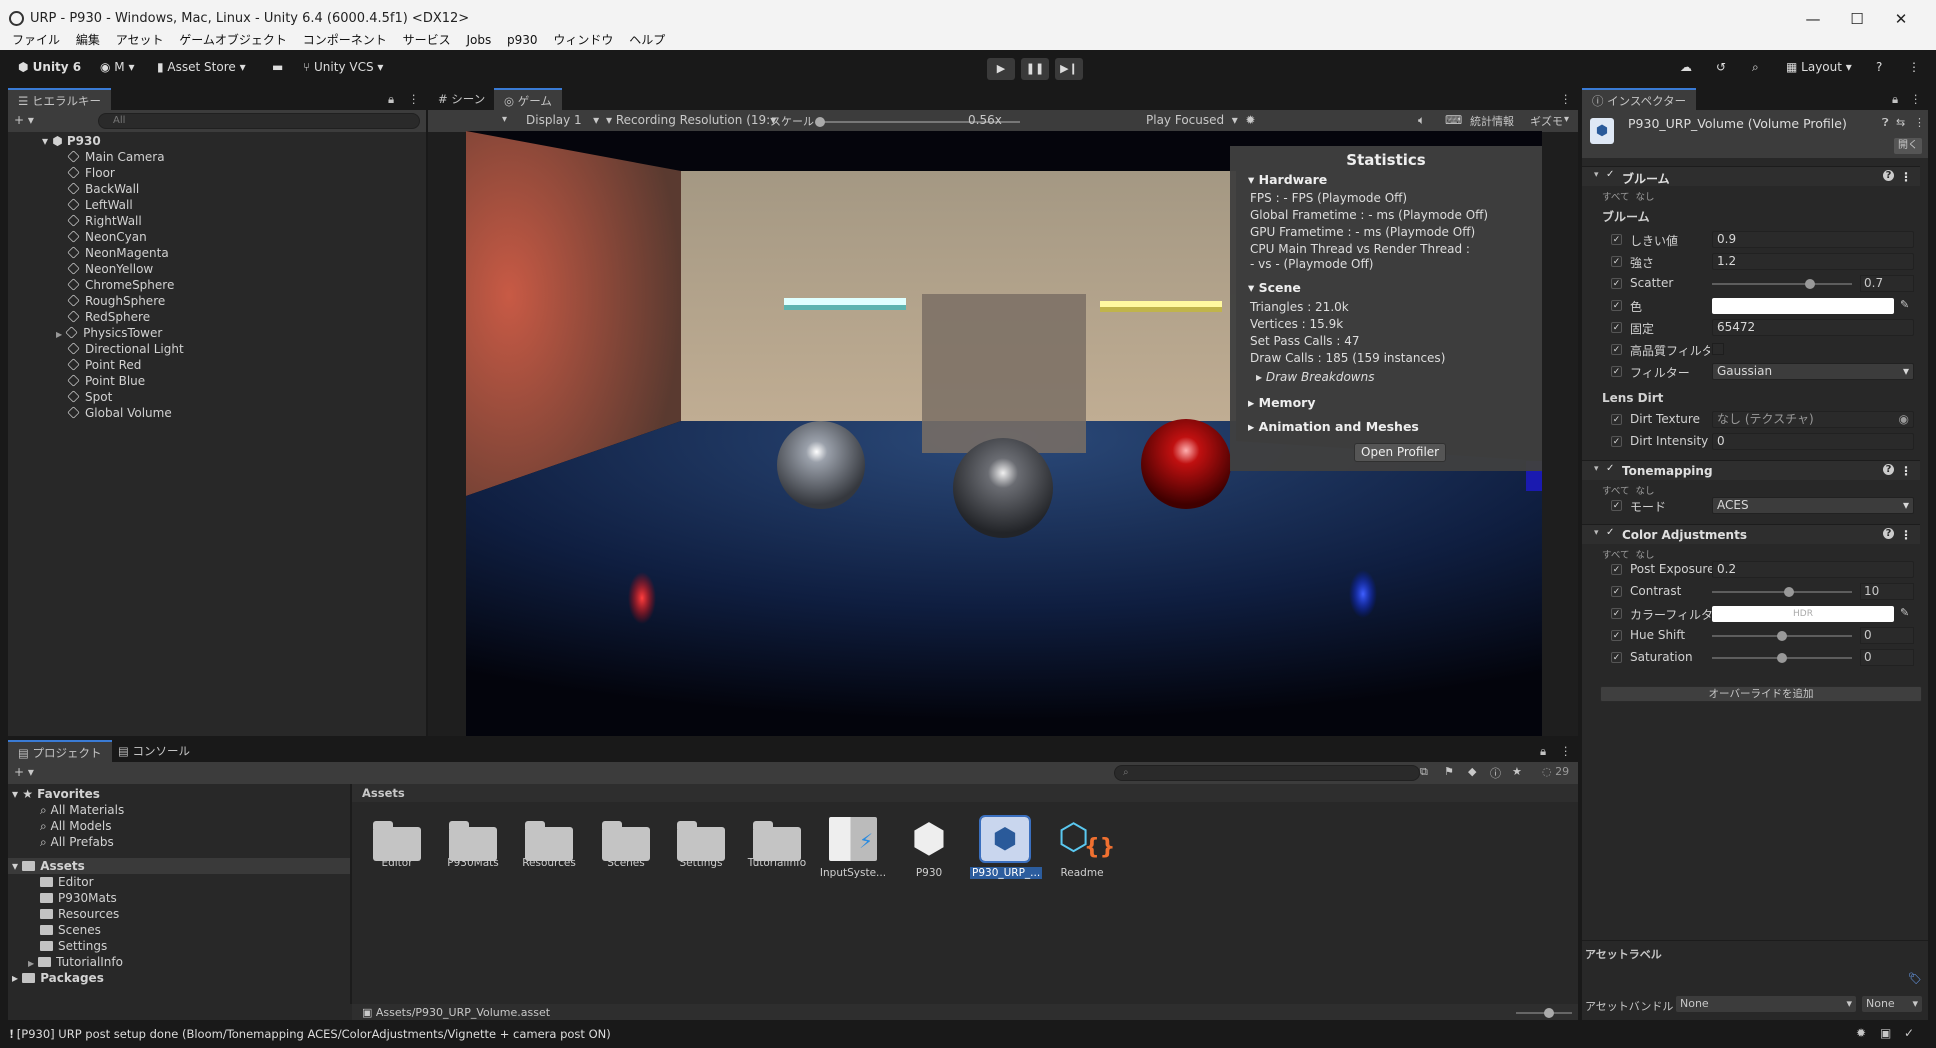 This screenshot has width=1936, height=1048. I want to click on list-item: ChromeSphere, so click(120, 285).